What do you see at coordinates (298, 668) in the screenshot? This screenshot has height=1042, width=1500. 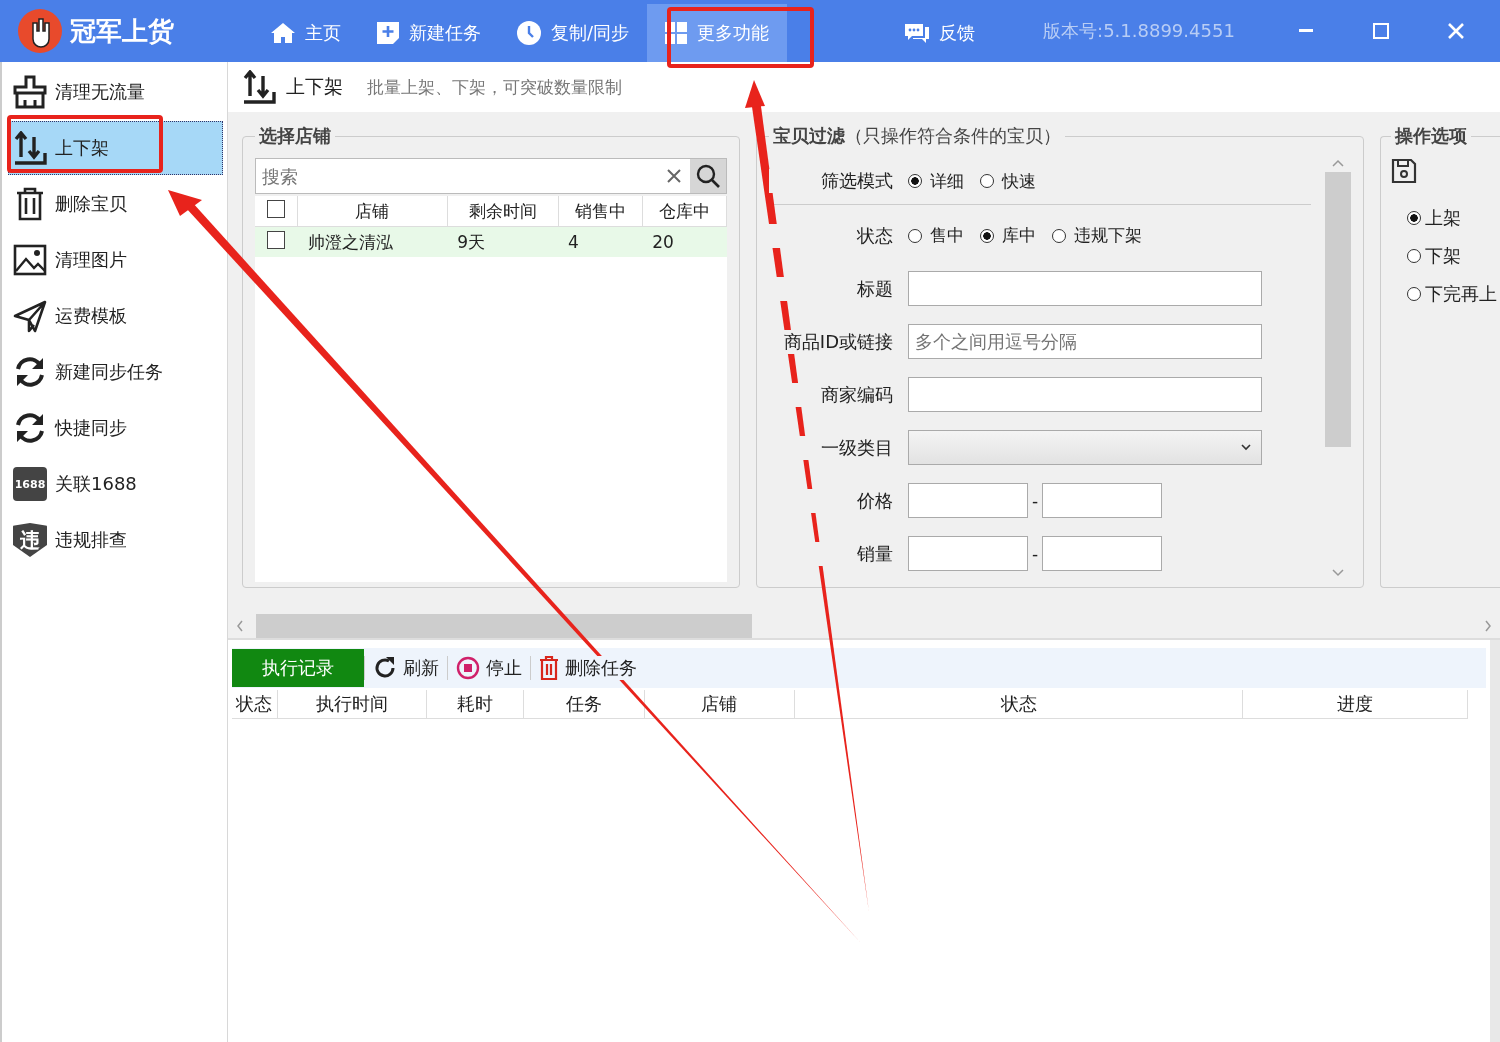 I see `log-tab: 执行记录` at bounding box center [298, 668].